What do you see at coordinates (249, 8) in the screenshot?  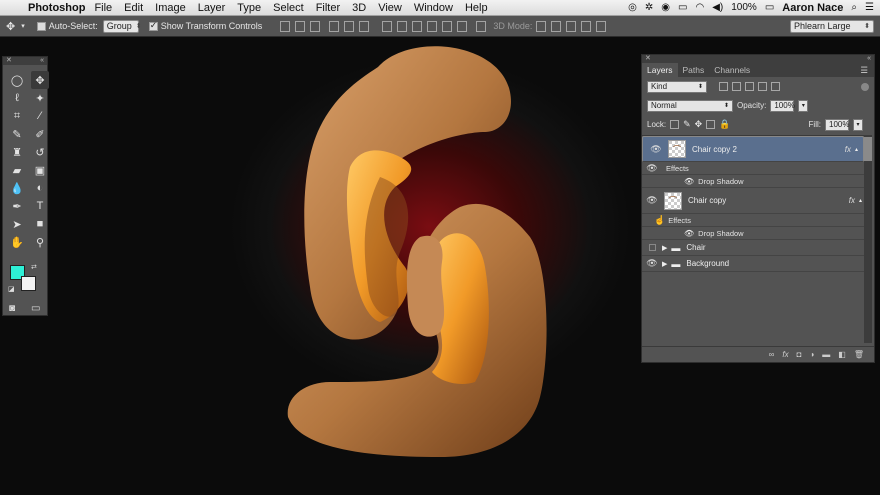 I see `menu-type: Type` at bounding box center [249, 8].